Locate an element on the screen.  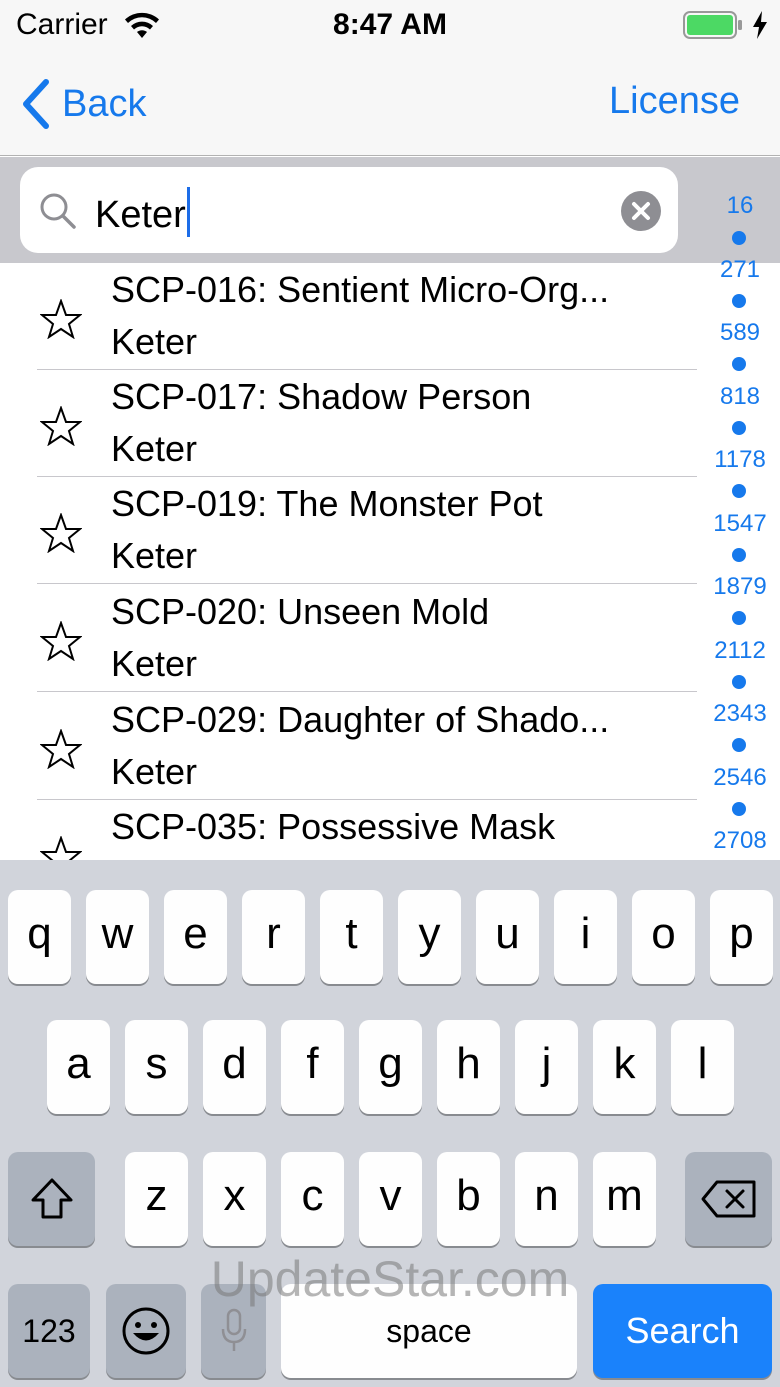
key-d: d is located at coordinates (234, 1067).